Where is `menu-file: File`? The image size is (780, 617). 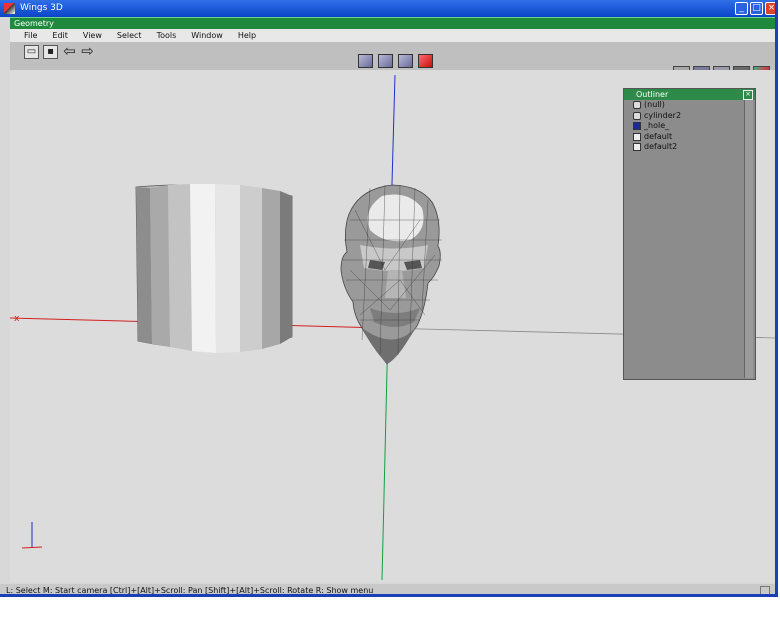 menu-file: File is located at coordinates (30, 35).